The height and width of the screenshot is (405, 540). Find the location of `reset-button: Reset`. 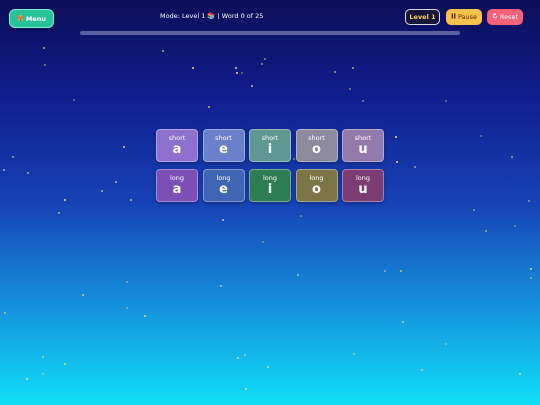

reset-button: Reset is located at coordinates (505, 17).